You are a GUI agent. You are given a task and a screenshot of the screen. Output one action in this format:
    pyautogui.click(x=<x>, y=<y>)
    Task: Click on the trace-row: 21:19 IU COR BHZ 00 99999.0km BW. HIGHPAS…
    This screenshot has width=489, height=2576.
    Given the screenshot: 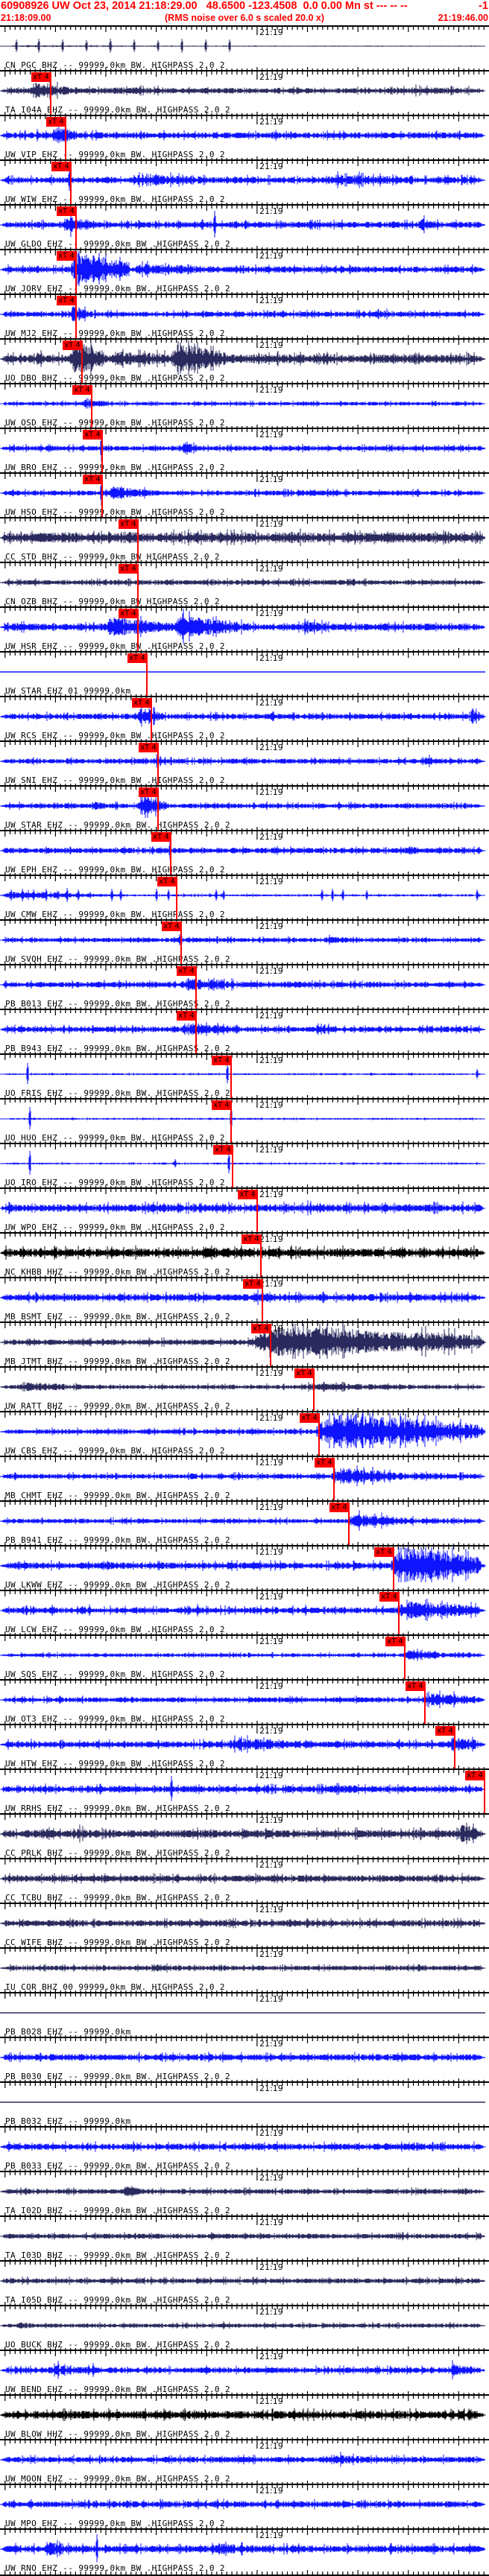 What is the action you would take?
    pyautogui.click(x=245, y=1970)
    